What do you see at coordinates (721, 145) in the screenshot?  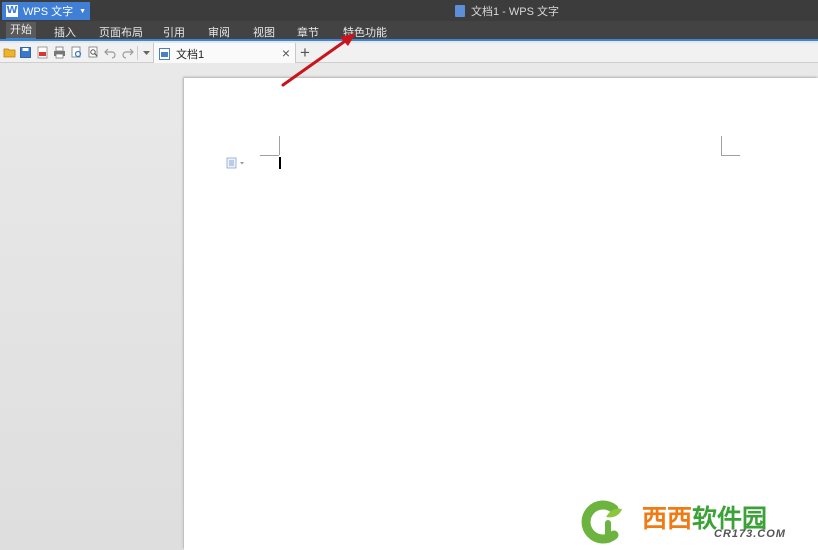 I see `margin-corner-top-right-vertical` at bounding box center [721, 145].